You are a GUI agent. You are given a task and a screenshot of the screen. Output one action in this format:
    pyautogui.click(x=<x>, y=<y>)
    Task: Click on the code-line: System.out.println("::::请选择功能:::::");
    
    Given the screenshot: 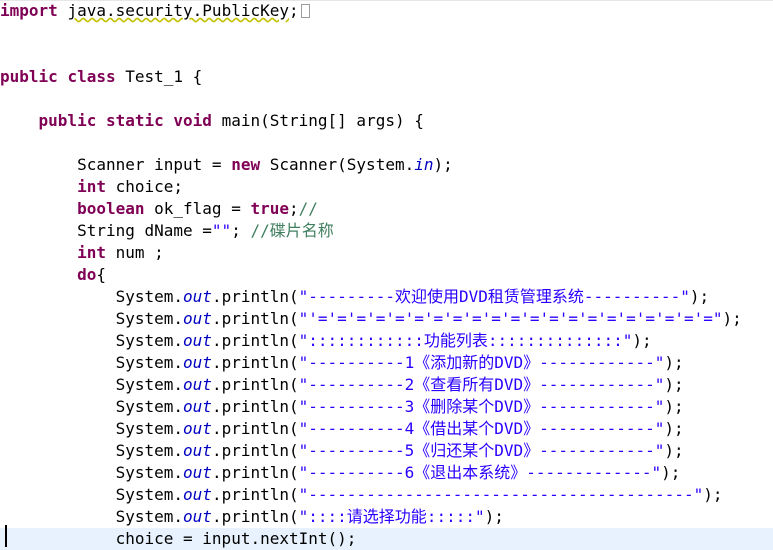 What is the action you would take?
    pyautogui.click(x=386, y=517)
    